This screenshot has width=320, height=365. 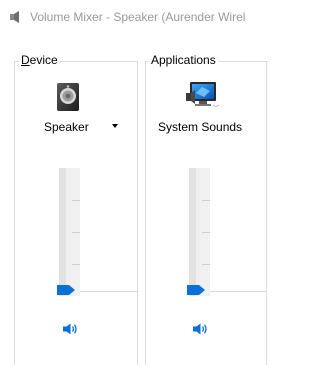 What do you see at coordinates (183, 60) in the screenshot?
I see `applications-group-label: Applications` at bounding box center [183, 60].